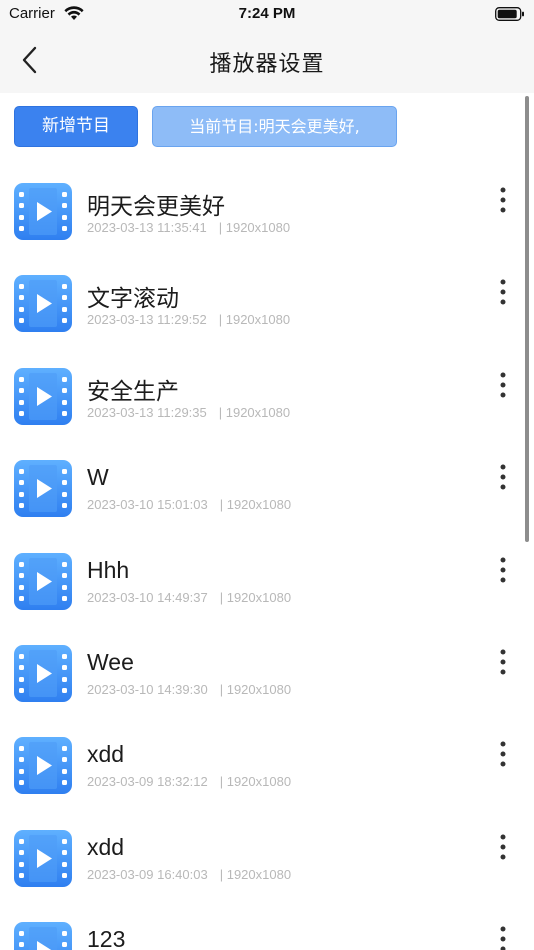  I want to click on program-date: 2023-03-10 14:49:37, so click(147, 597).